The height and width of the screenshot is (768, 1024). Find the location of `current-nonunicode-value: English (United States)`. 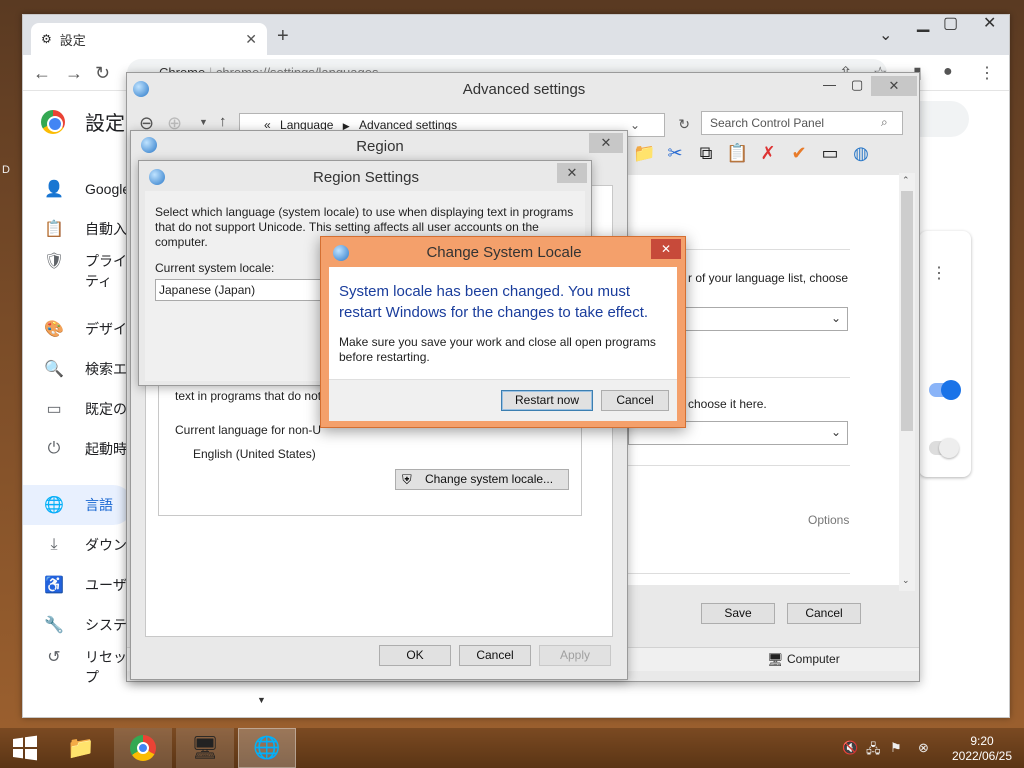

current-nonunicode-value: English (United States) is located at coordinates (254, 454).